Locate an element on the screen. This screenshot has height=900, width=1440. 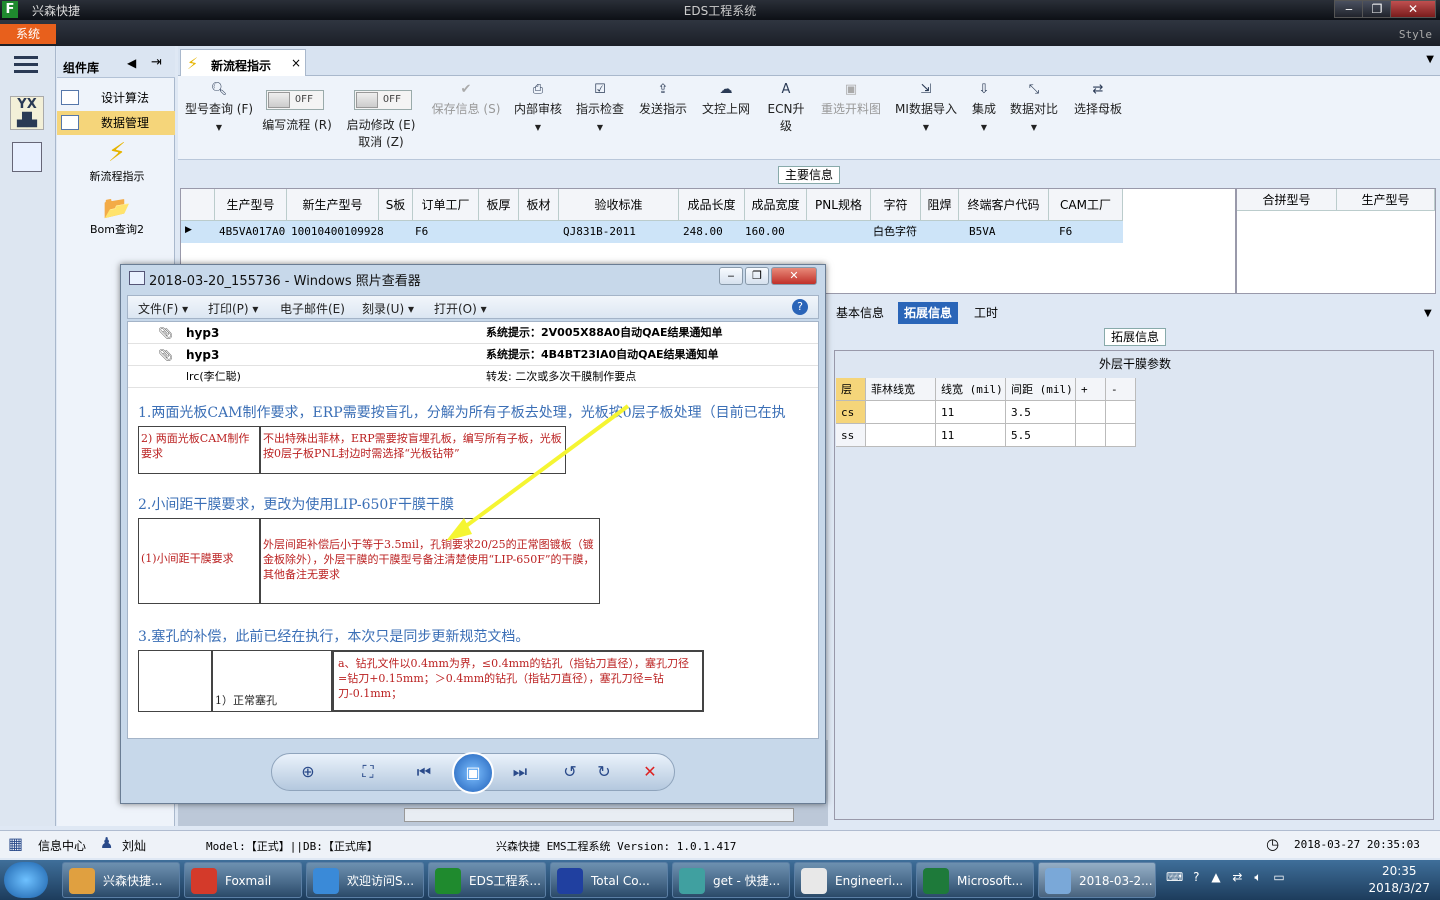
collapse-left-icon: ◀ is located at coordinates (131, 63).